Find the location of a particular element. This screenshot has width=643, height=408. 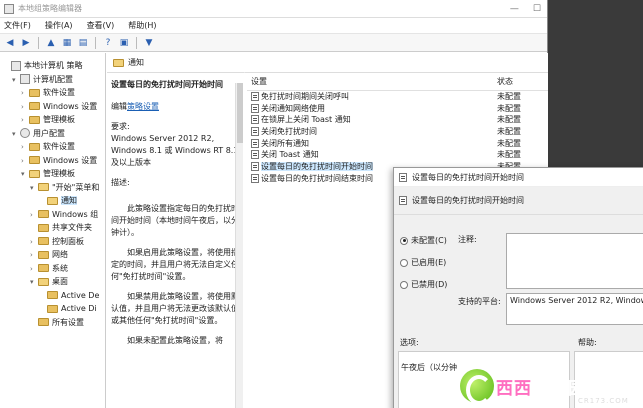

comment-label: 注释: is located at coordinates (467, 239).